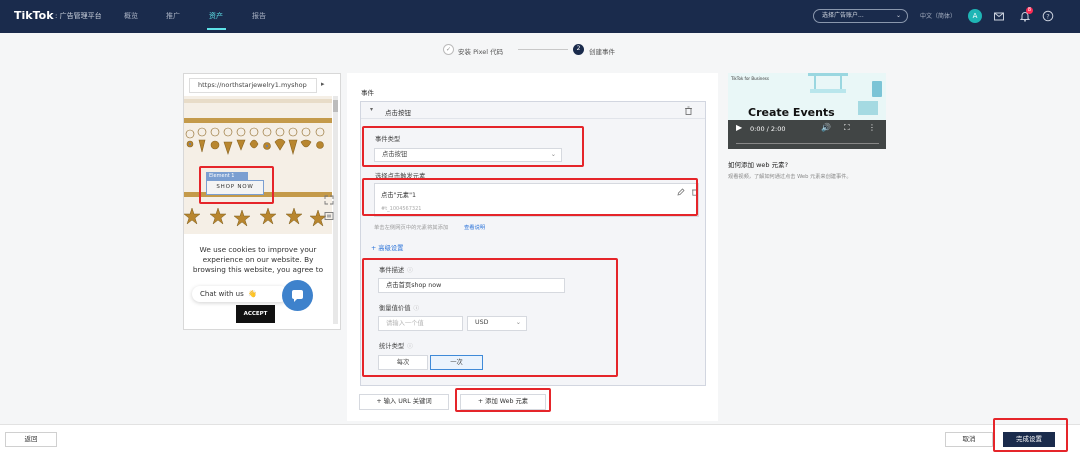 The height and width of the screenshot is (454, 1080). I want to click on video-description: 观看视频，了解如何通过点击 Web 元素来创建事件。, so click(790, 177).